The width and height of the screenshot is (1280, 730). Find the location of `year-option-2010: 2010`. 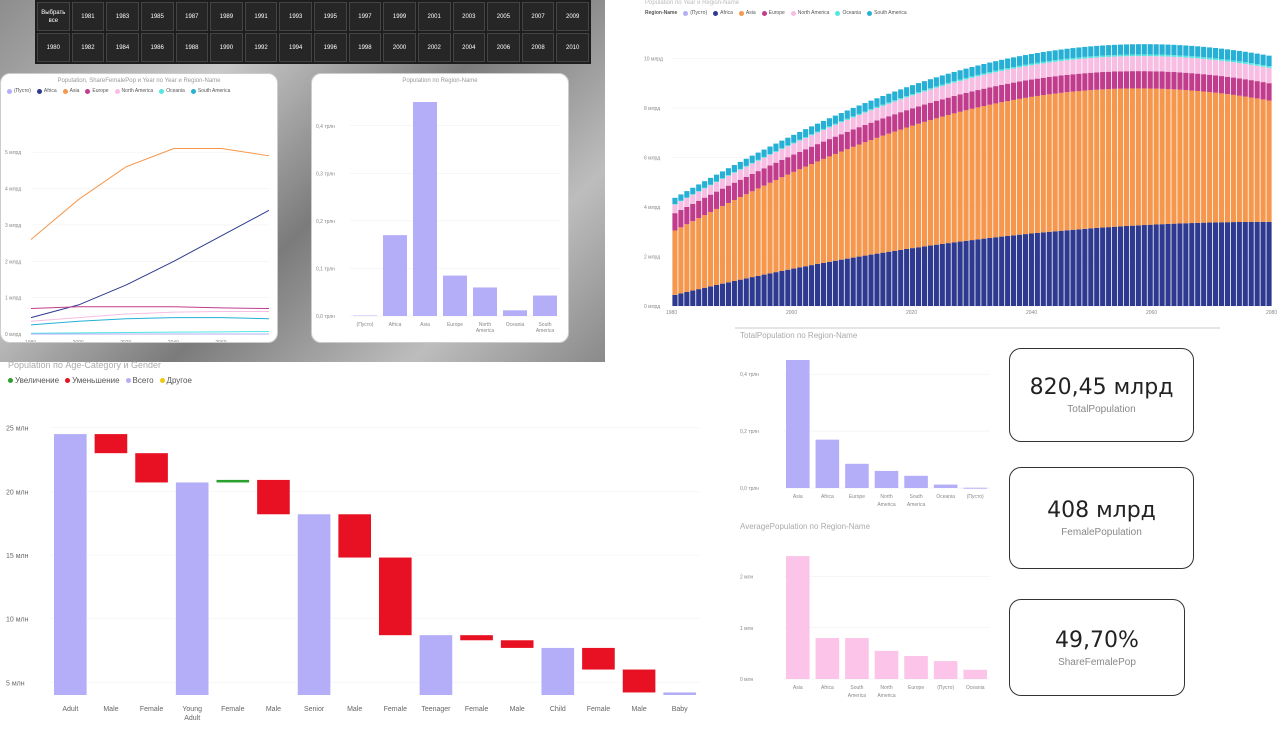

year-option-2010: 2010 is located at coordinates (572, 47).